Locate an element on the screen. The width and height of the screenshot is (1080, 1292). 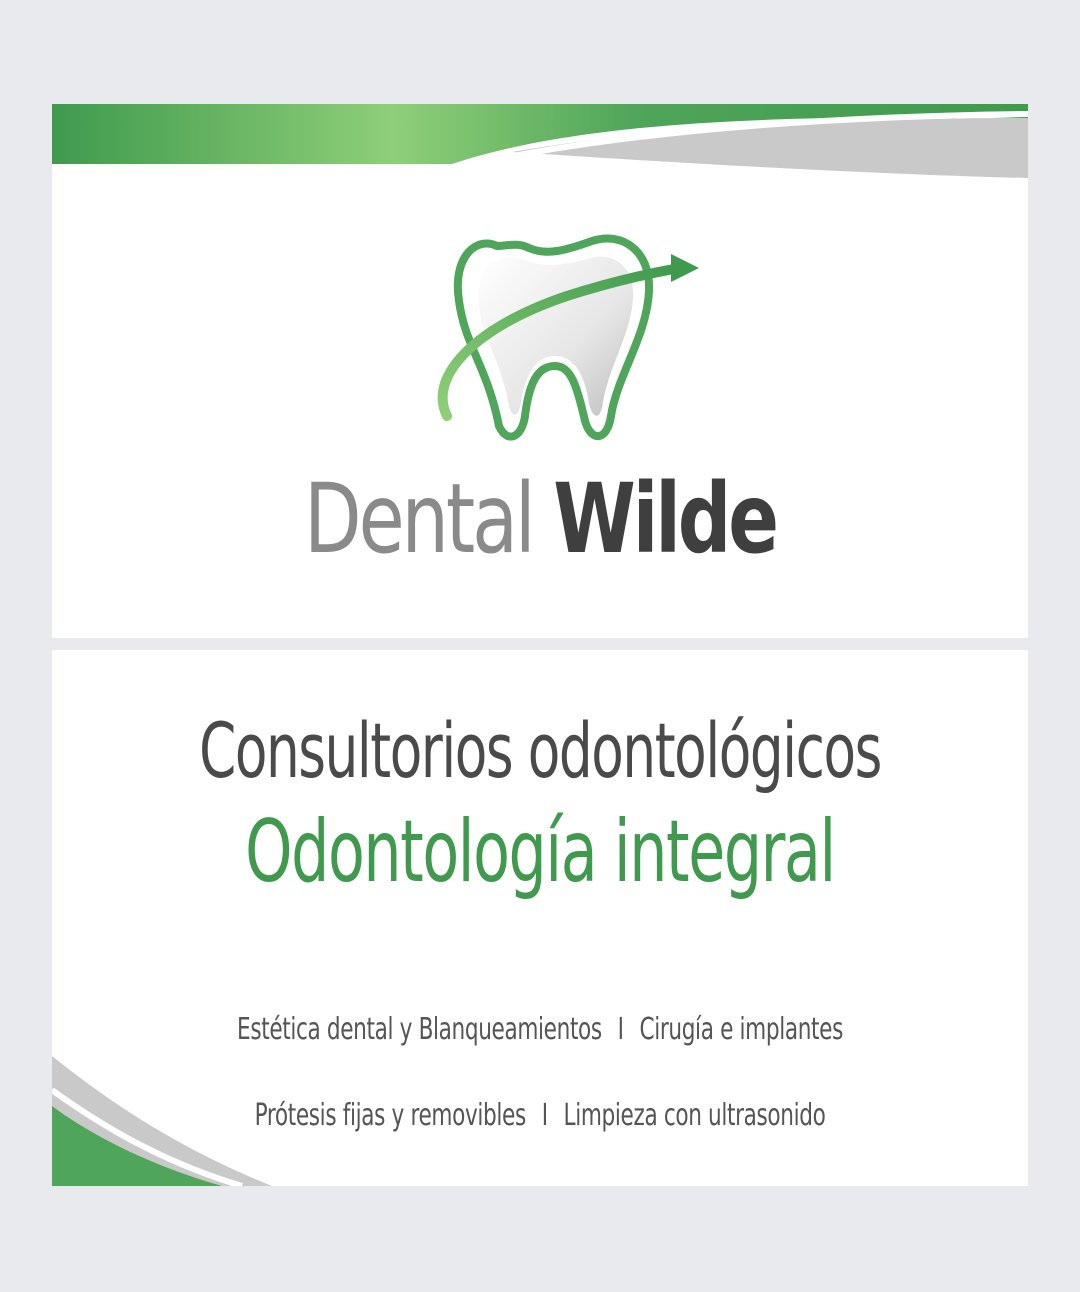
brand-name: Dental Wilde is located at coordinates (539, 519).